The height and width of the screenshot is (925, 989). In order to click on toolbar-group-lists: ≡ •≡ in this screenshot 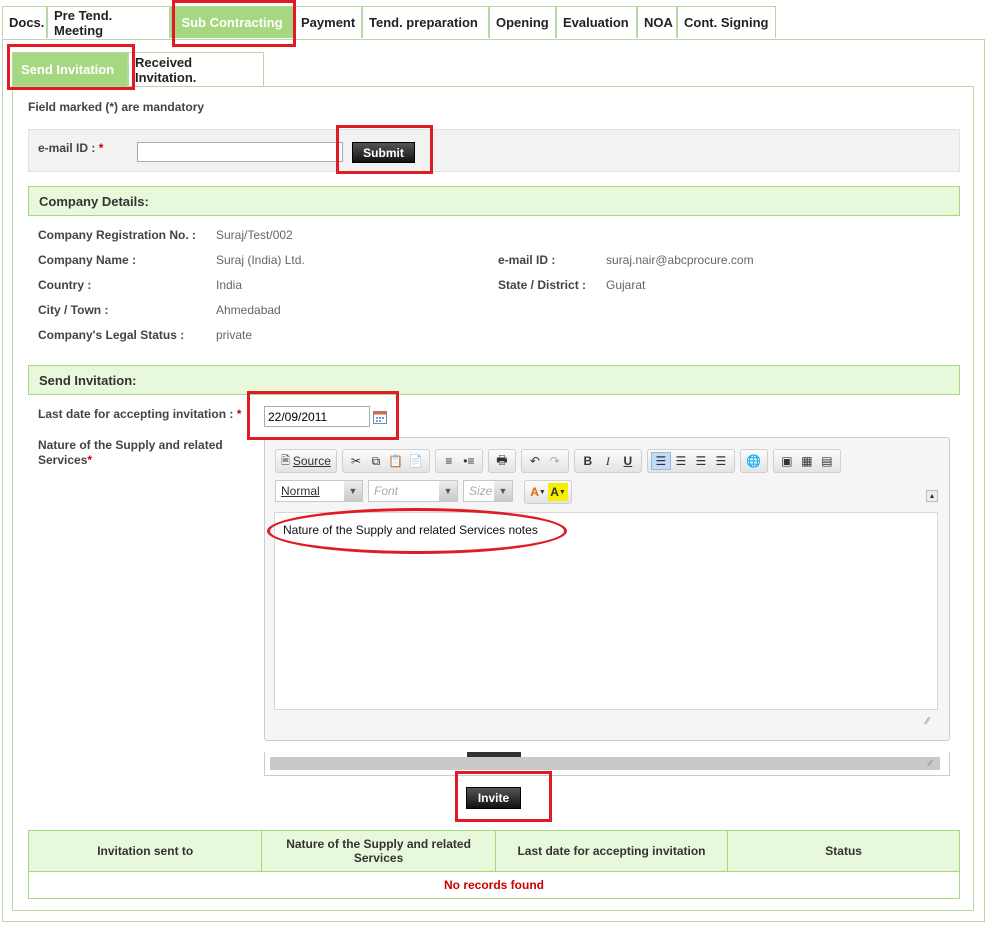, I will do `click(458, 461)`.